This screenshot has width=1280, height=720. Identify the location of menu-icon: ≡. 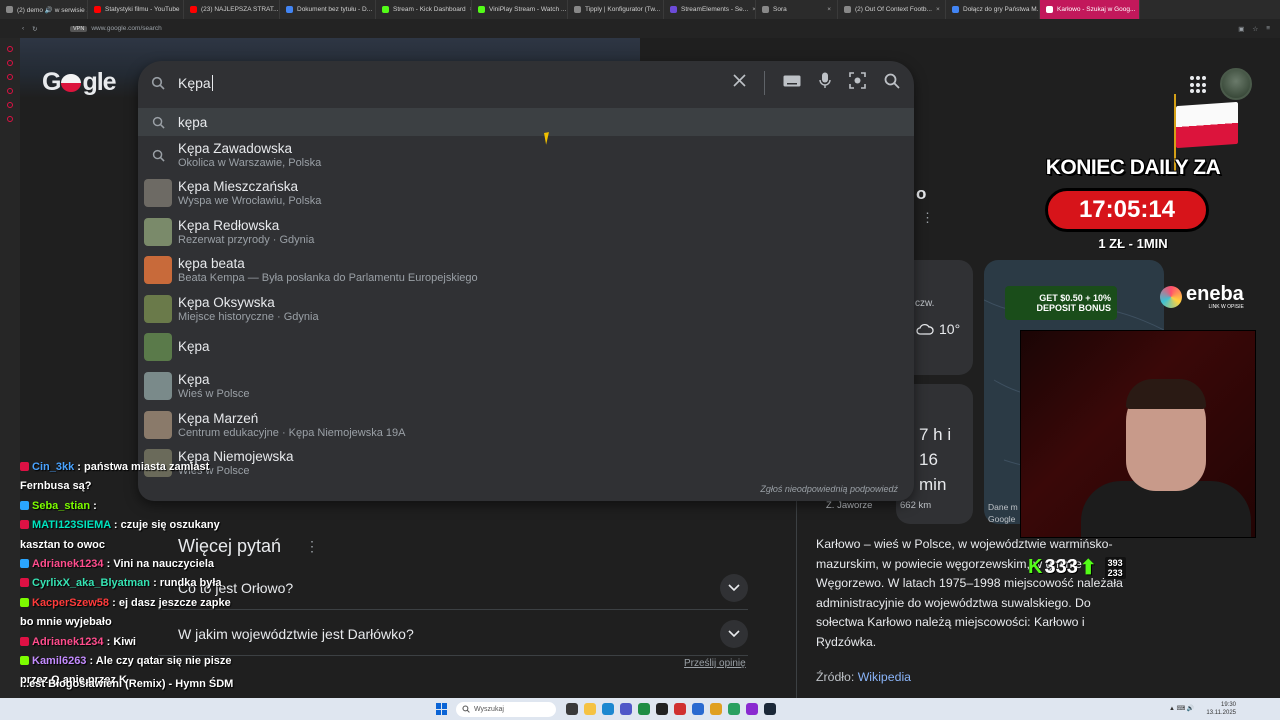
(1268, 29).